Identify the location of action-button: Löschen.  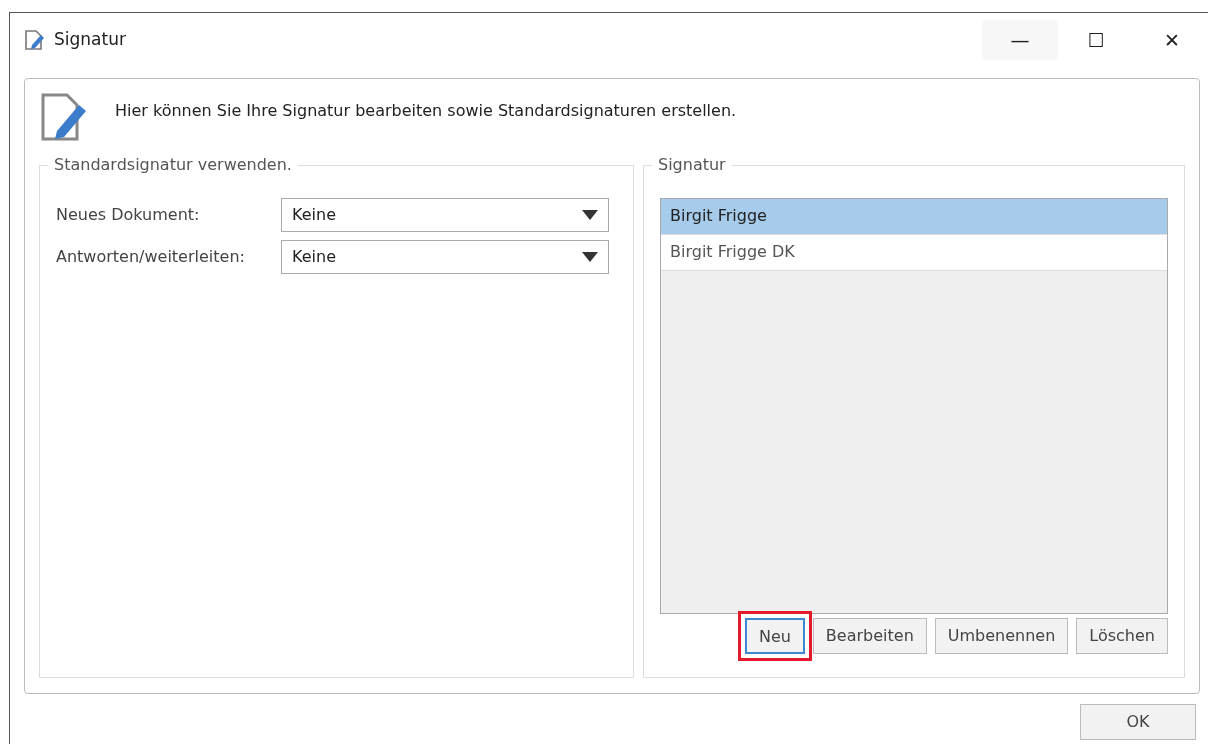
(1122, 636).